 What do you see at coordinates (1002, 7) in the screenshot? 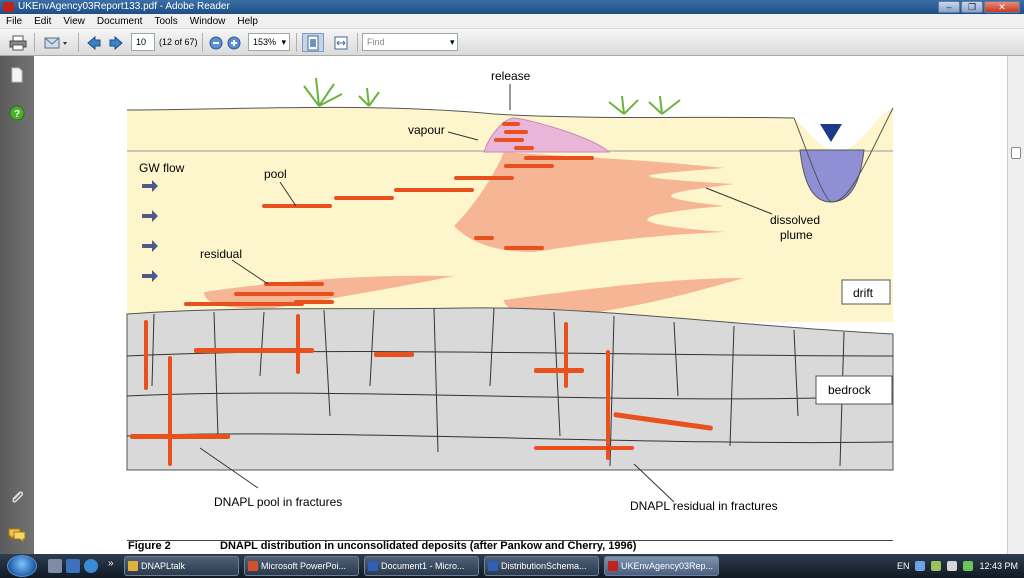
I see `close-button: ✕` at bounding box center [1002, 7].